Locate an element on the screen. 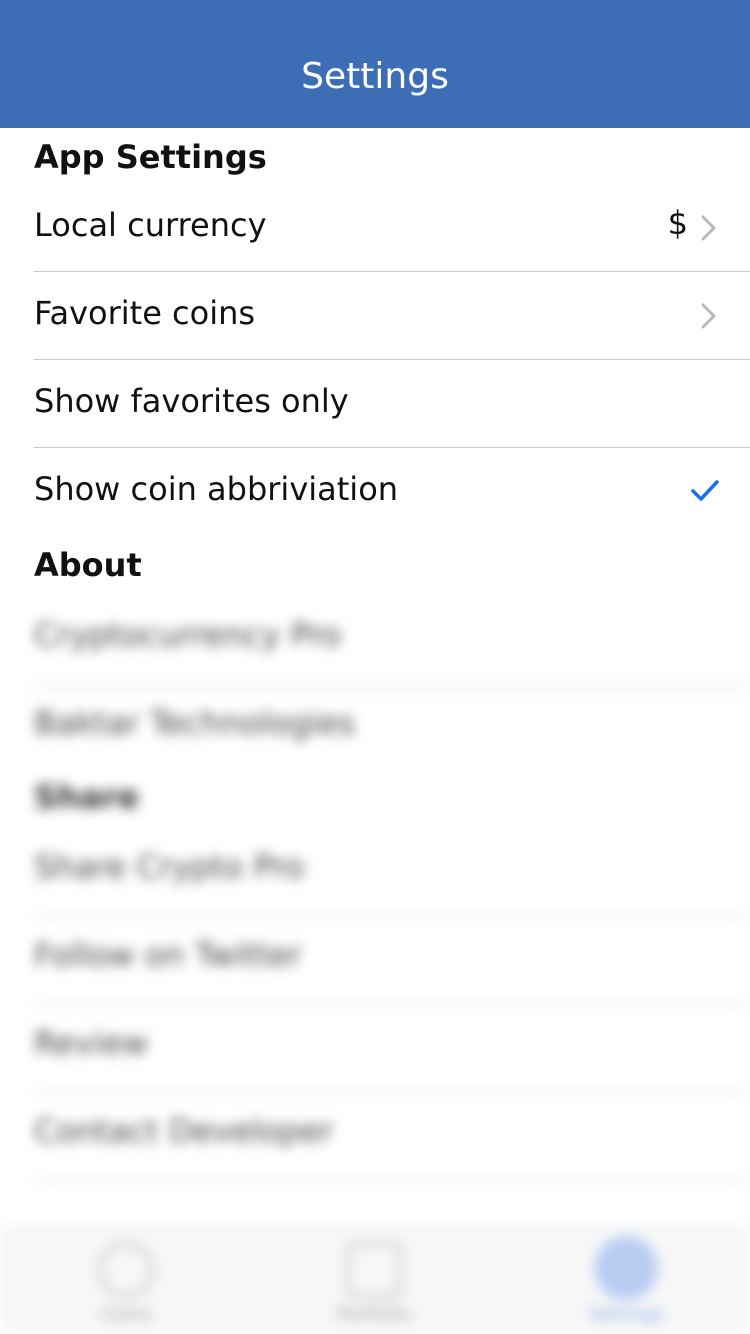  row-favorite-coins: Favorite coins is located at coordinates (375, 316).